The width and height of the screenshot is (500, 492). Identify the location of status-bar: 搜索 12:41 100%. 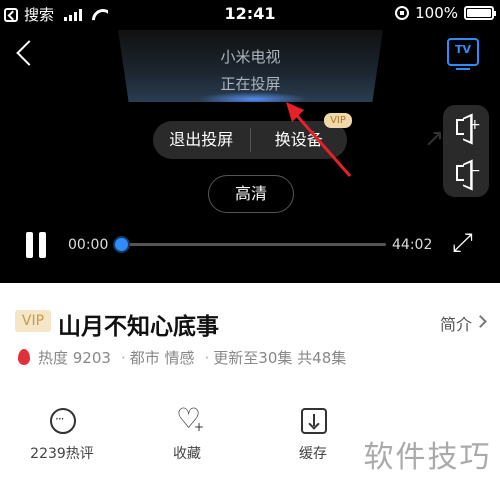
(250, 14).